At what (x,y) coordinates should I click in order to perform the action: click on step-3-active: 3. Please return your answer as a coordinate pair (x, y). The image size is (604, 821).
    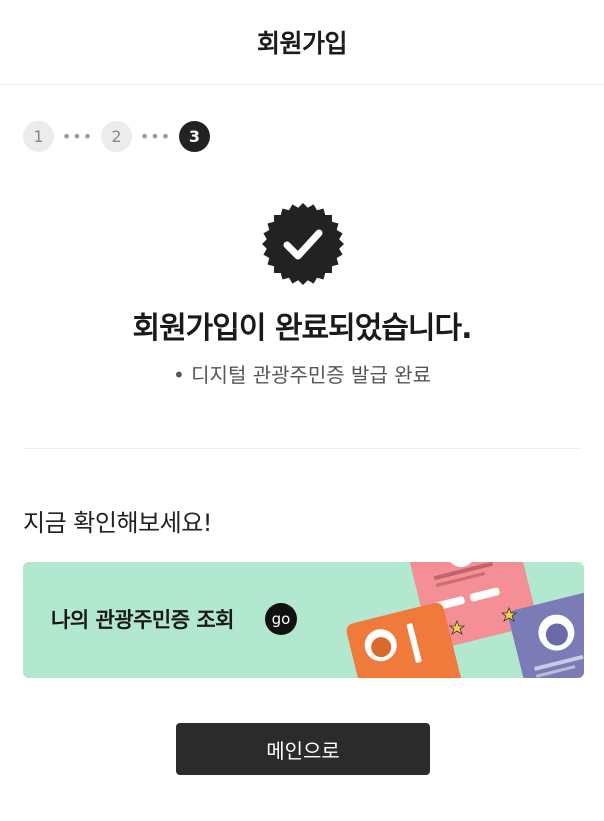
    Looking at the image, I should click on (194, 136).